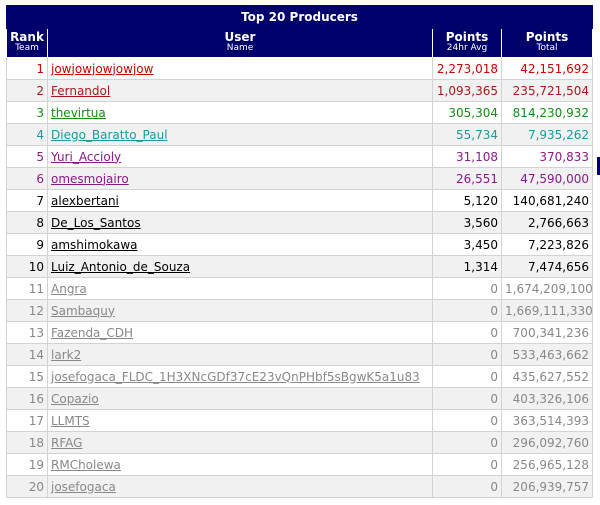  What do you see at coordinates (86, 157) in the screenshot?
I see `user-link: Yuri_Accioly` at bounding box center [86, 157].